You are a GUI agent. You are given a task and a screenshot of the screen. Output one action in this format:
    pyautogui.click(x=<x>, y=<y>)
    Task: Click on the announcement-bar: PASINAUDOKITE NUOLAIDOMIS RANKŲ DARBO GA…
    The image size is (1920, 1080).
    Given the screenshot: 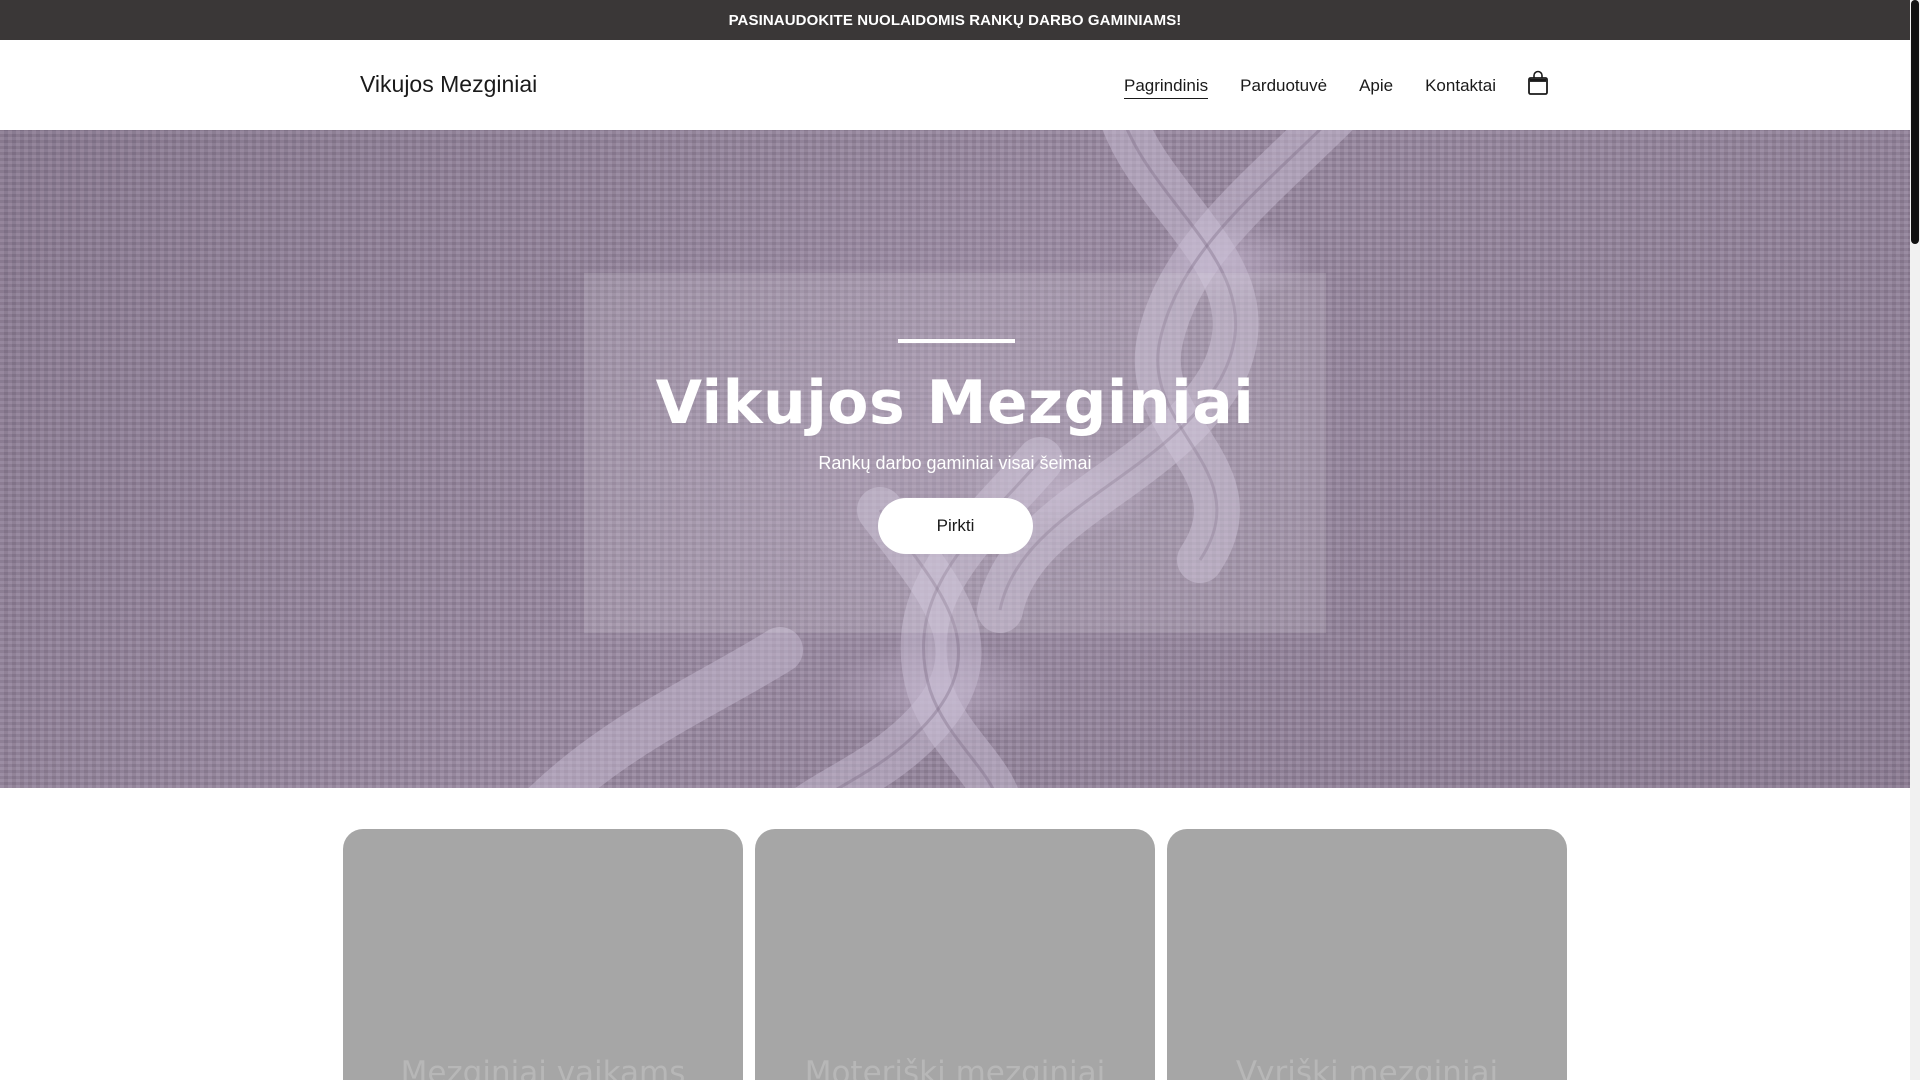 What is the action you would take?
    pyautogui.click(x=955, y=20)
    